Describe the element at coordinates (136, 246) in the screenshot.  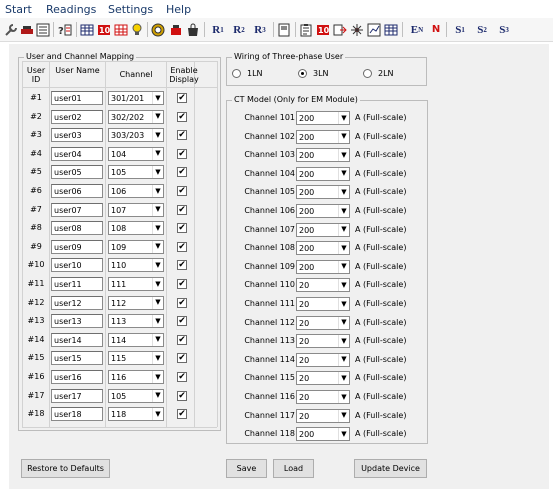
I see `channel-select: 109 ▼` at that location.